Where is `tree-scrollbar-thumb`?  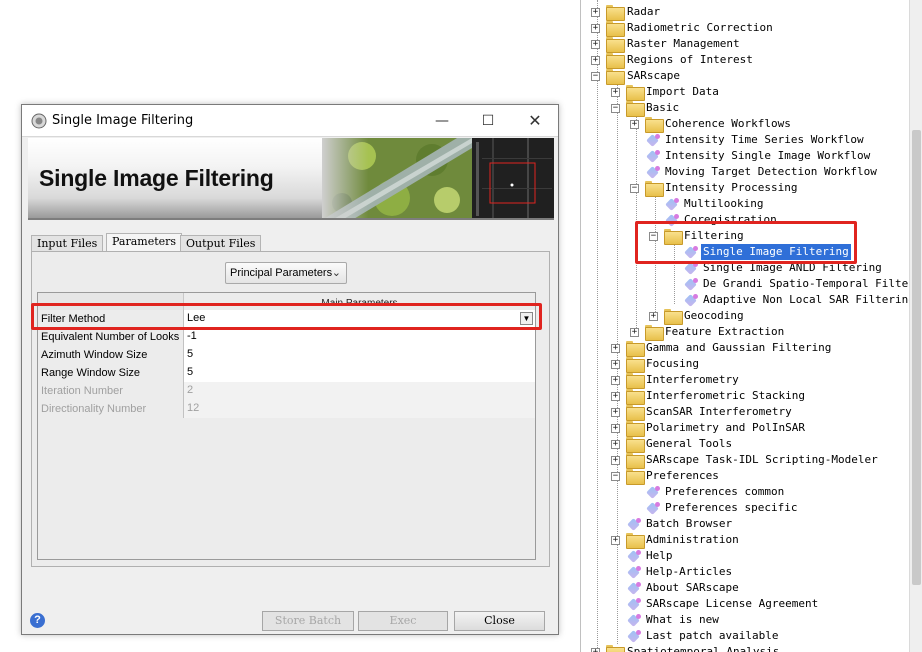 tree-scrollbar-thumb is located at coordinates (916, 357).